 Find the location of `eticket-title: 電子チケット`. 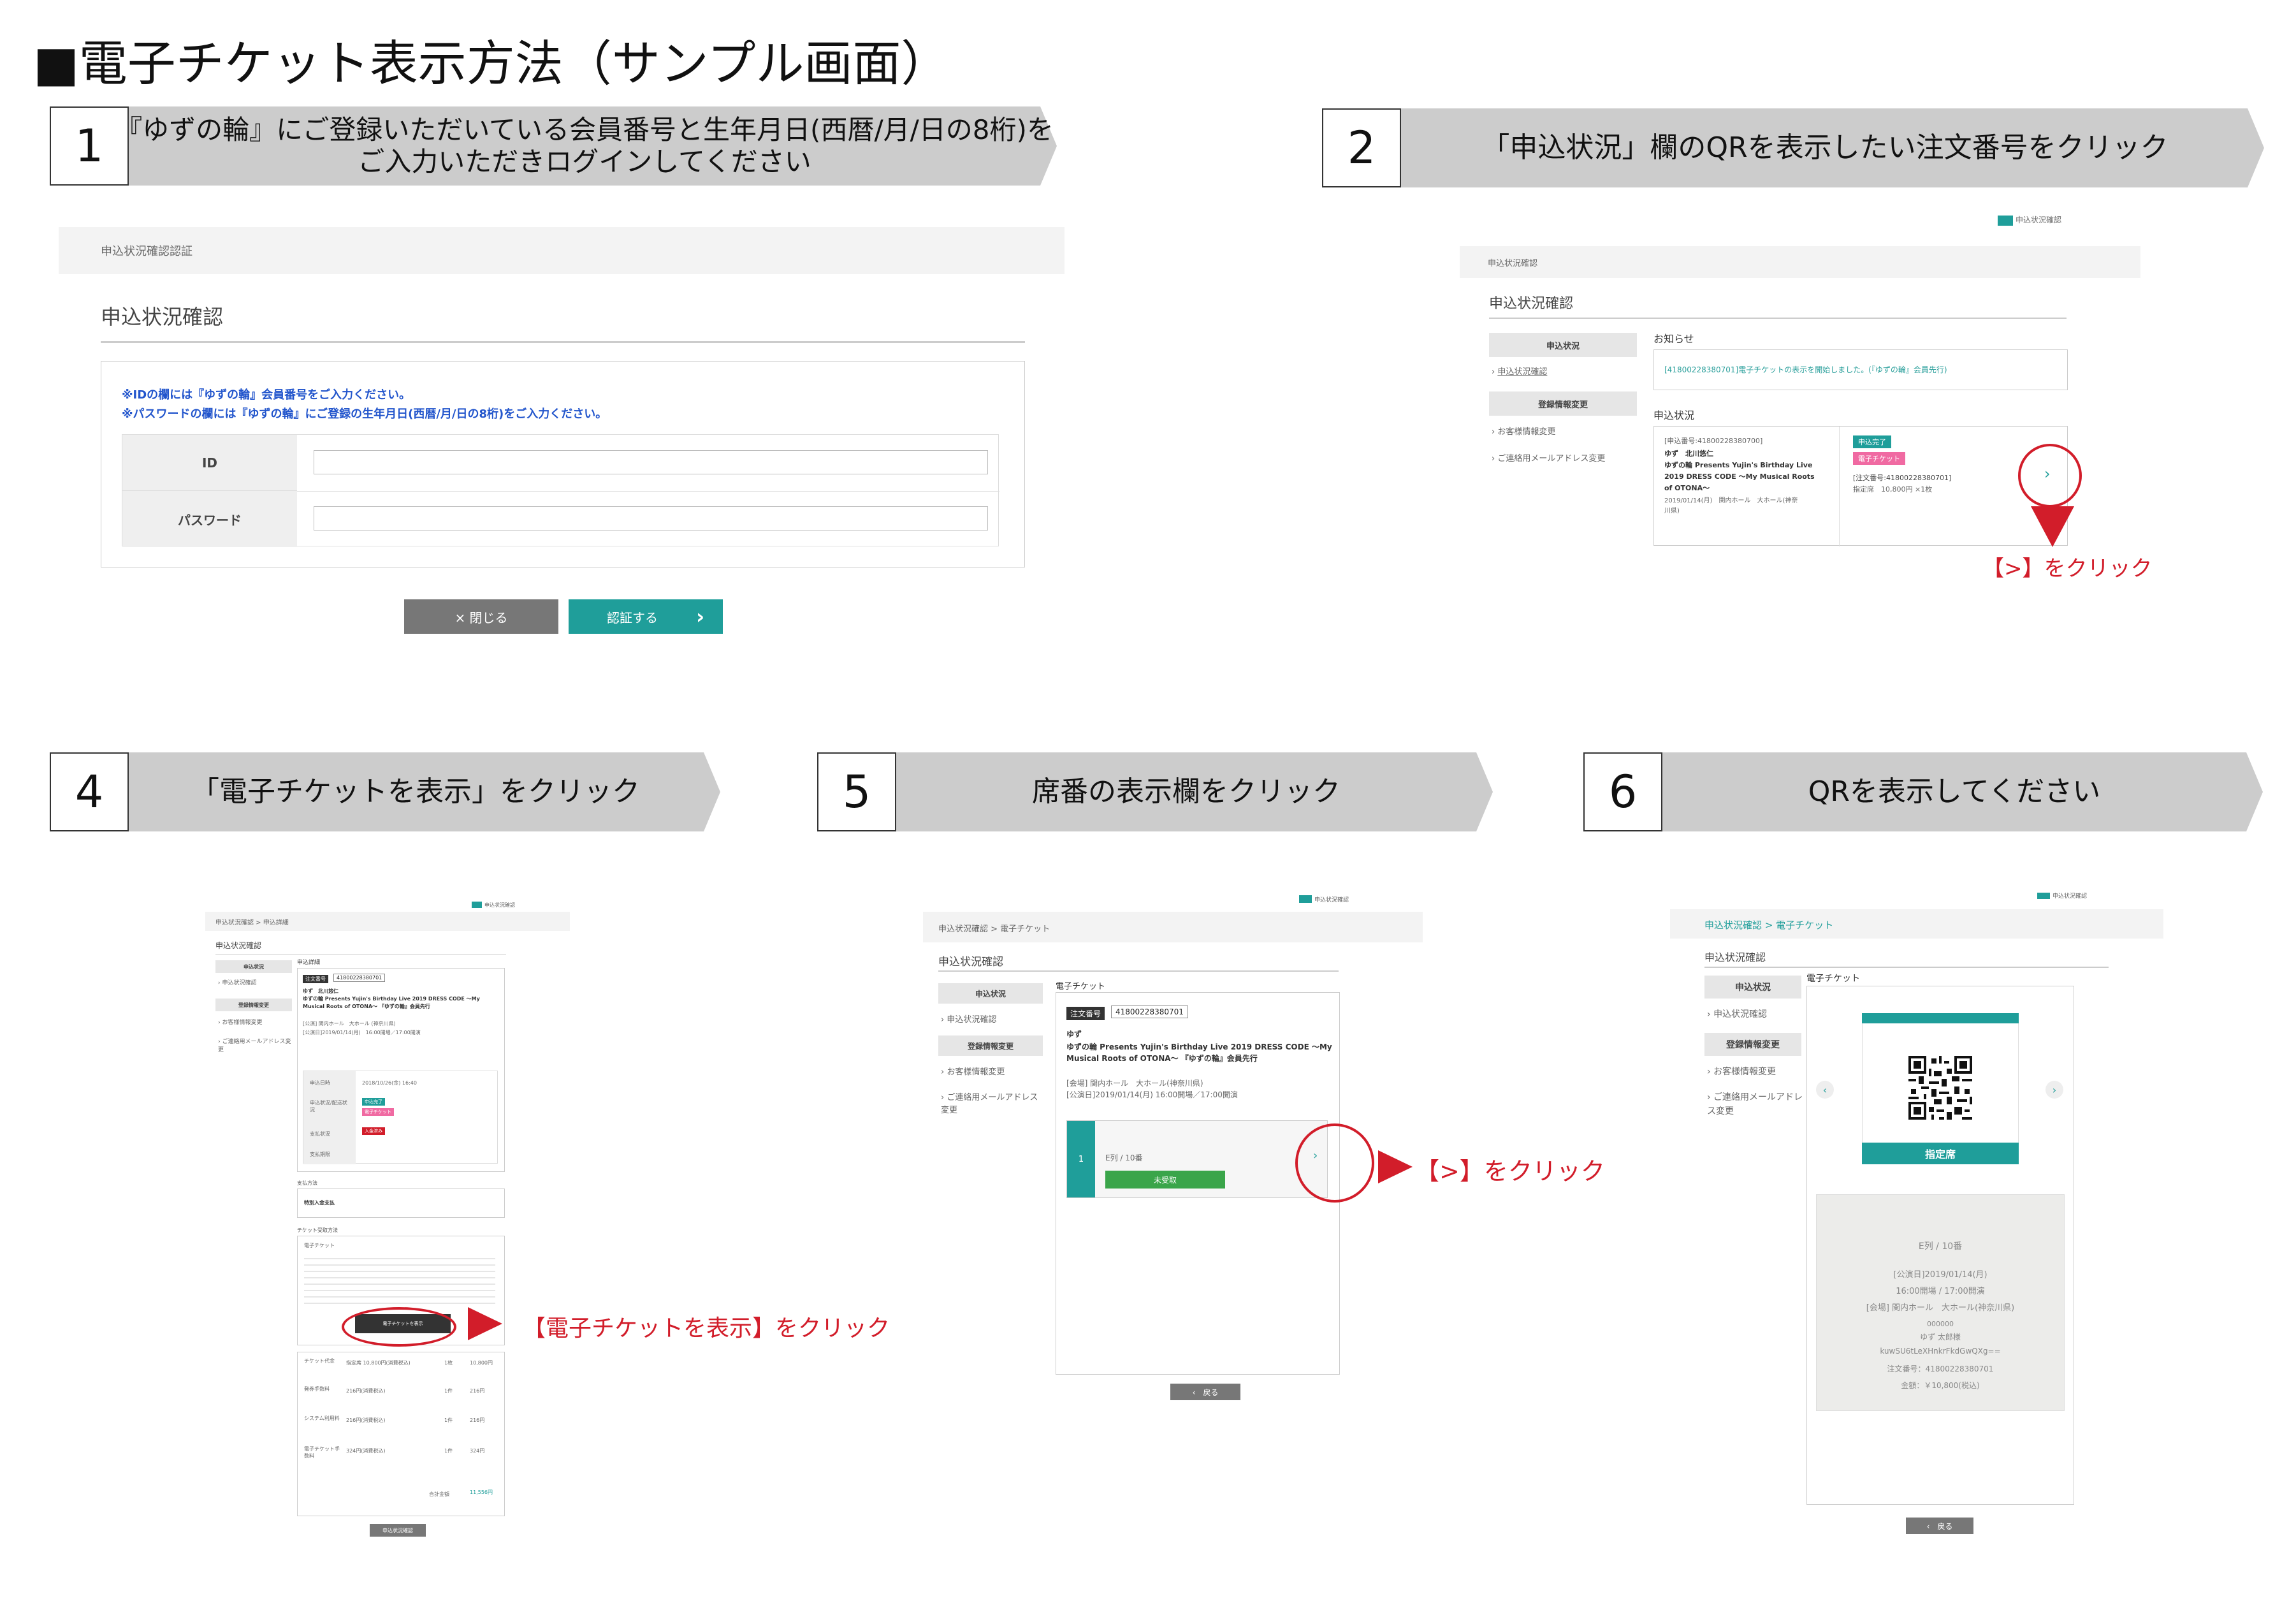

eticket-title: 電子チケット is located at coordinates (1081, 986).